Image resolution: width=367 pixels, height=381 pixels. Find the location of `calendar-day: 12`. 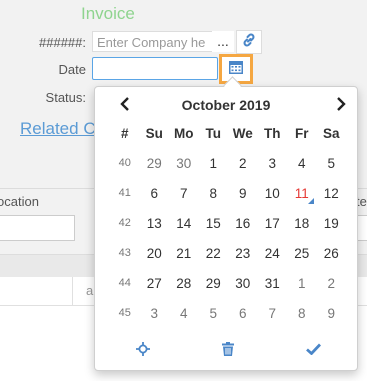

calendar-day: 12 is located at coordinates (332, 193).